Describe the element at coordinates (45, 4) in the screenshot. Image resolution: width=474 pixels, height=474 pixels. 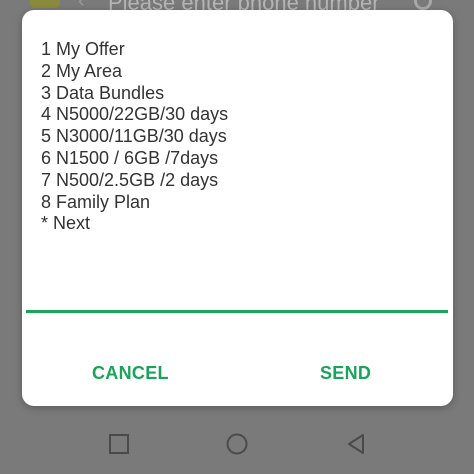
I see `carrier-logo` at that location.